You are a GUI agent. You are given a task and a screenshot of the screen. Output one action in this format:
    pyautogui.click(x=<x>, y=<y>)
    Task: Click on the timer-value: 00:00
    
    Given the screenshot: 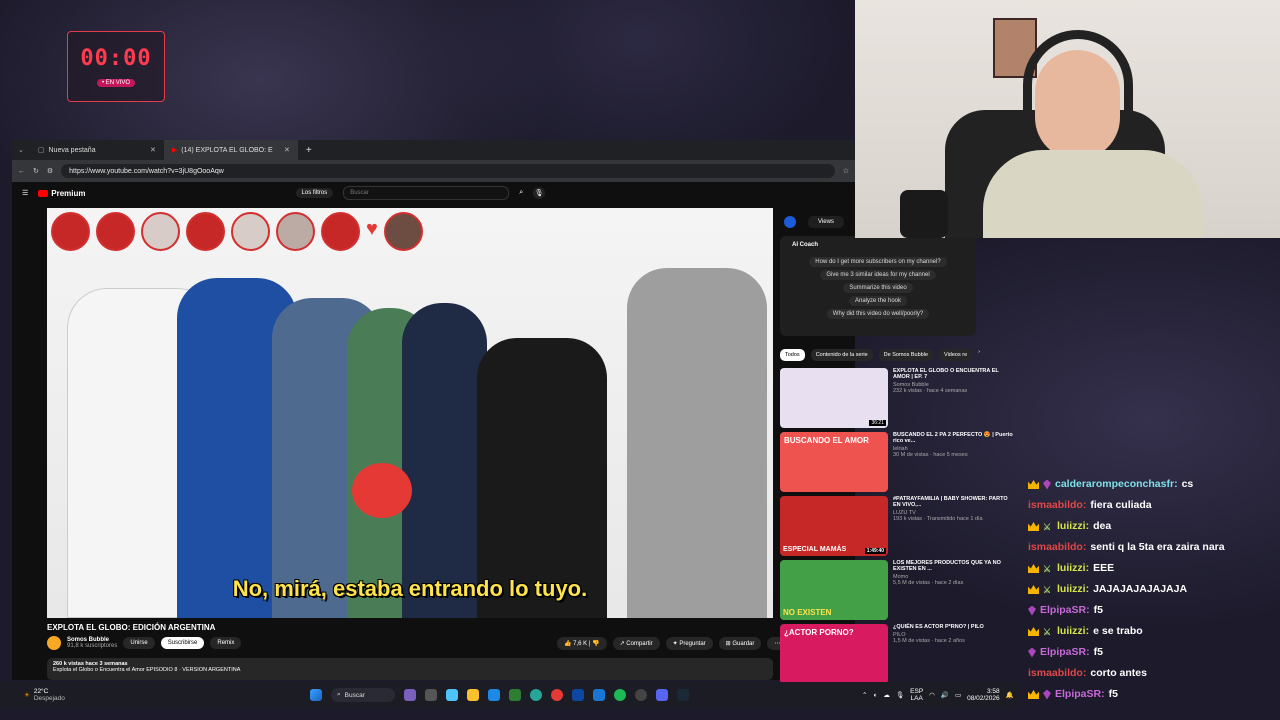 What is the action you would take?
    pyautogui.click(x=116, y=58)
    